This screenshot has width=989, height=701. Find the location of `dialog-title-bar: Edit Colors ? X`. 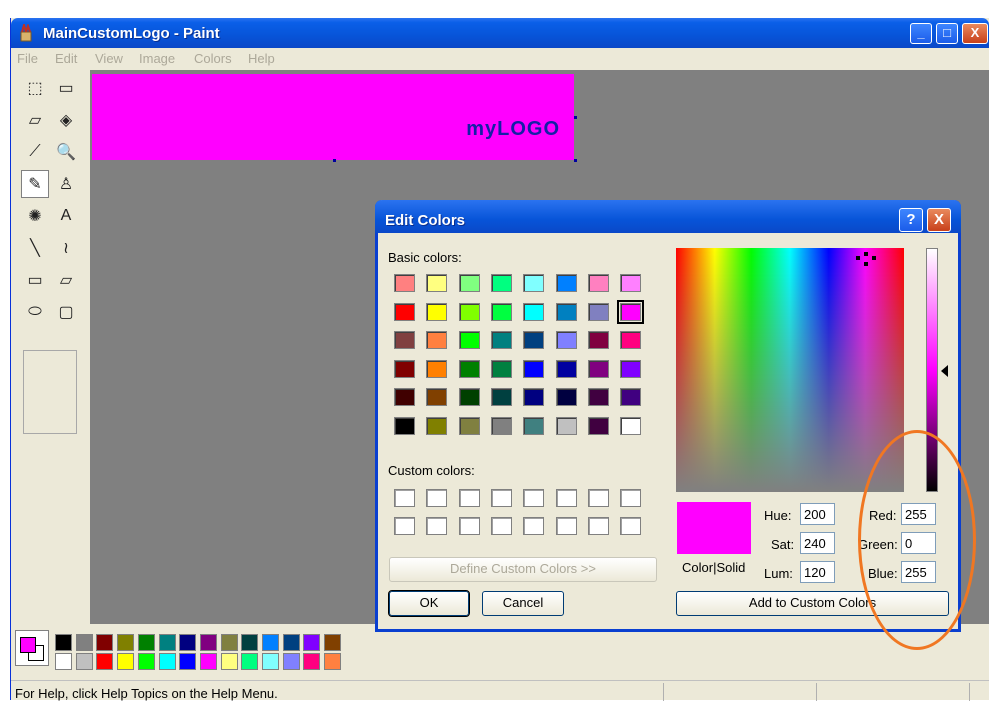

dialog-title-bar: Edit Colors ? X is located at coordinates (668, 216).